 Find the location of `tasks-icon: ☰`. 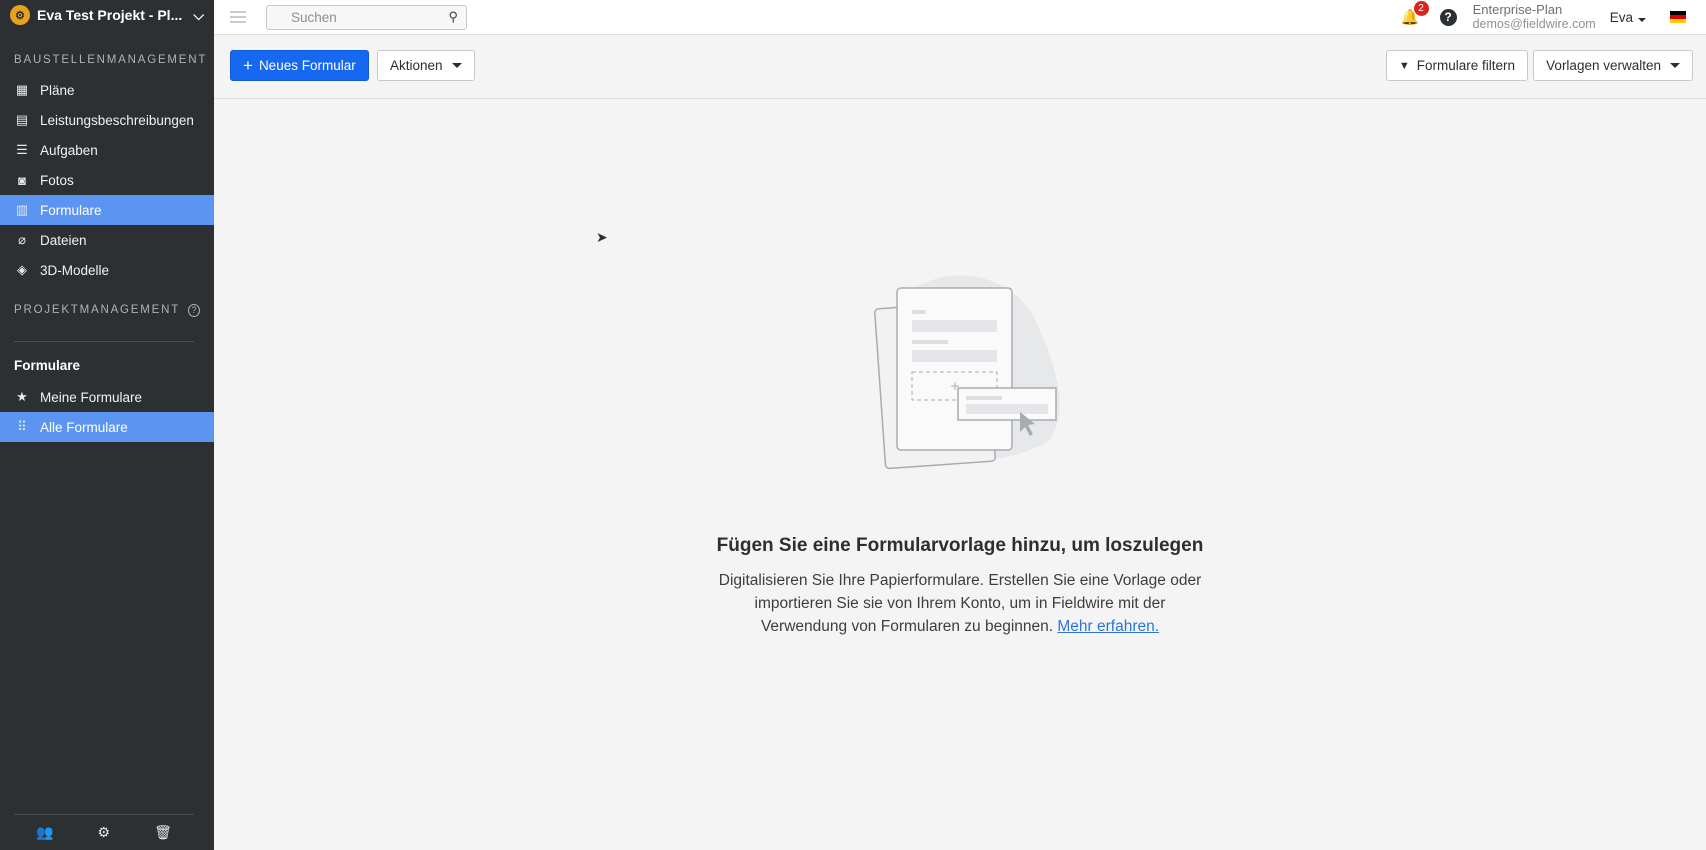

tasks-icon: ☰ is located at coordinates (22, 149).